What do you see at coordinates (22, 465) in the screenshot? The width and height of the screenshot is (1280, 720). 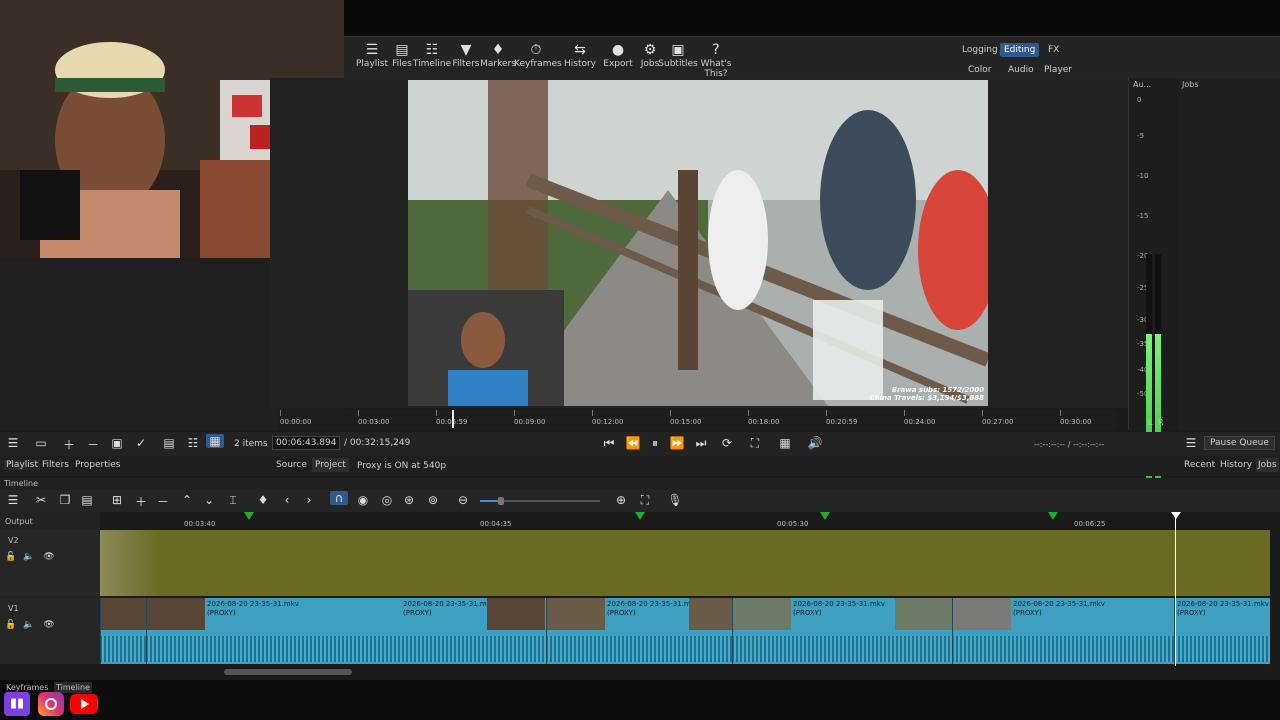 I see `tab-playlist: Playlist` at bounding box center [22, 465].